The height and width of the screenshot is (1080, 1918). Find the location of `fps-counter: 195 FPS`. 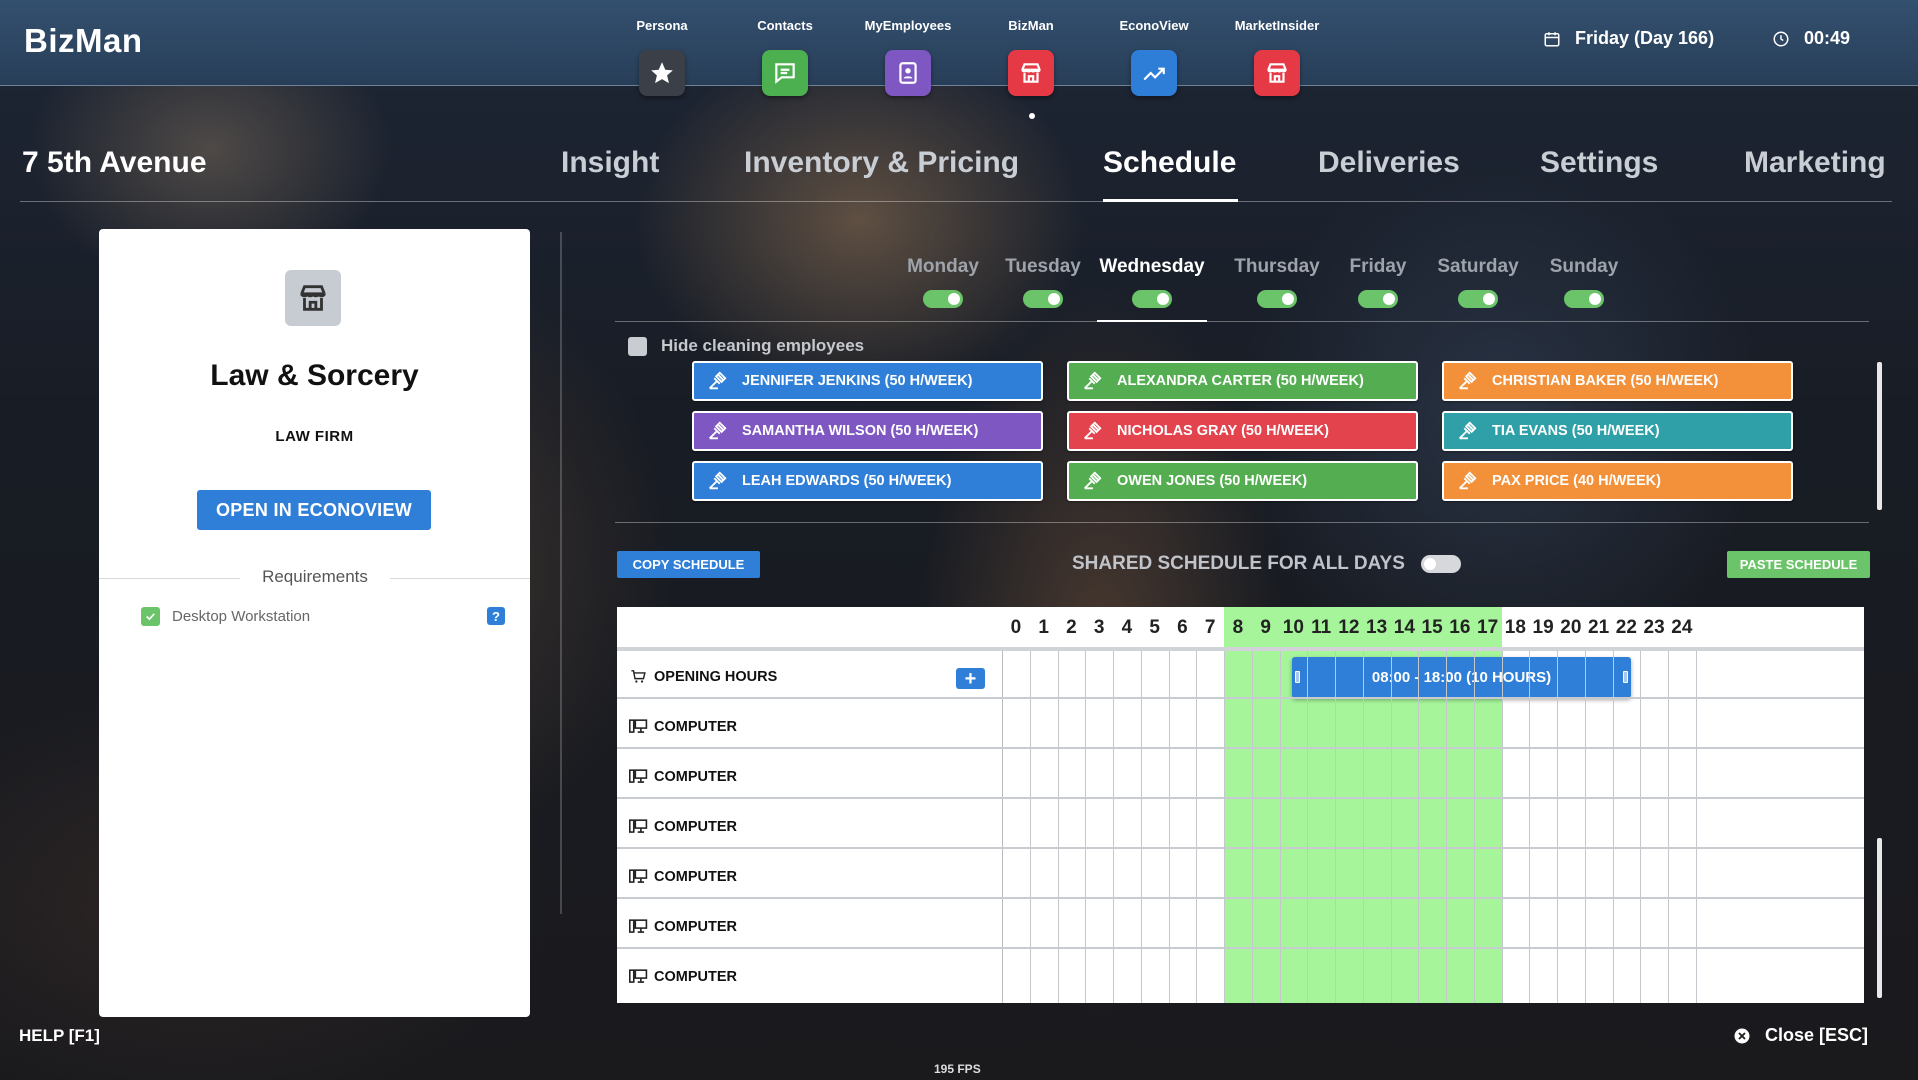

fps-counter: 195 FPS is located at coordinates (957, 1069).